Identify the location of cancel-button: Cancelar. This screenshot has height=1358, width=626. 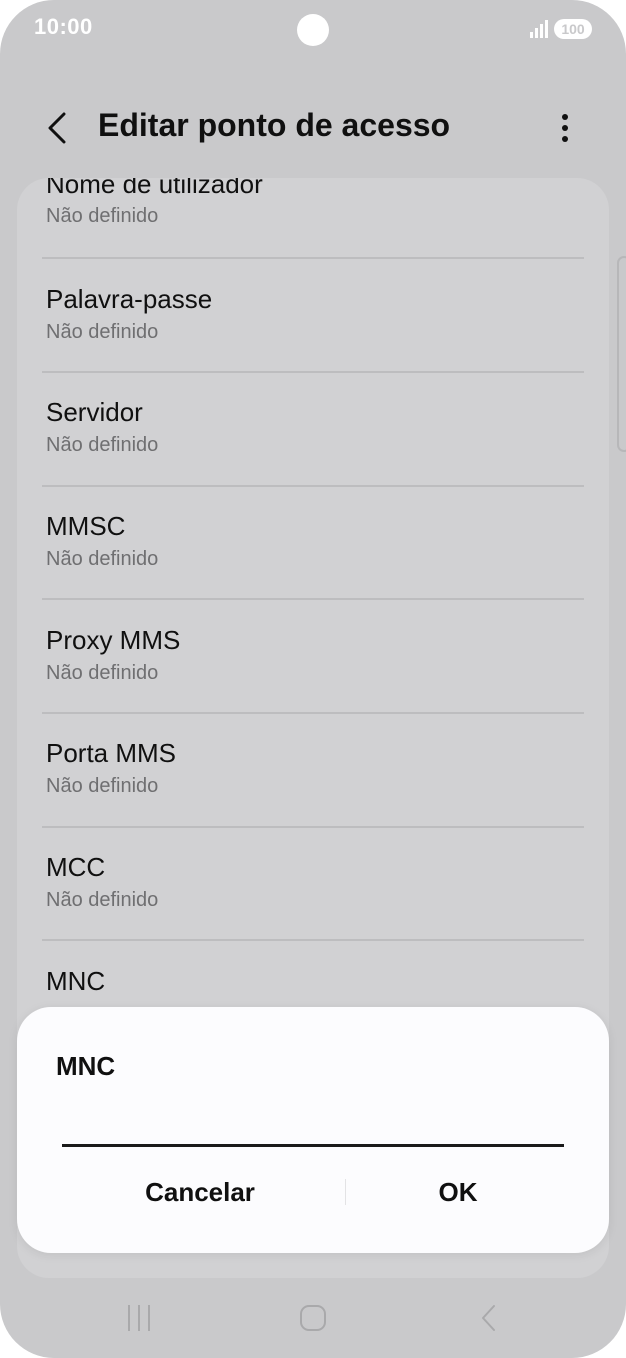
(200, 1192).